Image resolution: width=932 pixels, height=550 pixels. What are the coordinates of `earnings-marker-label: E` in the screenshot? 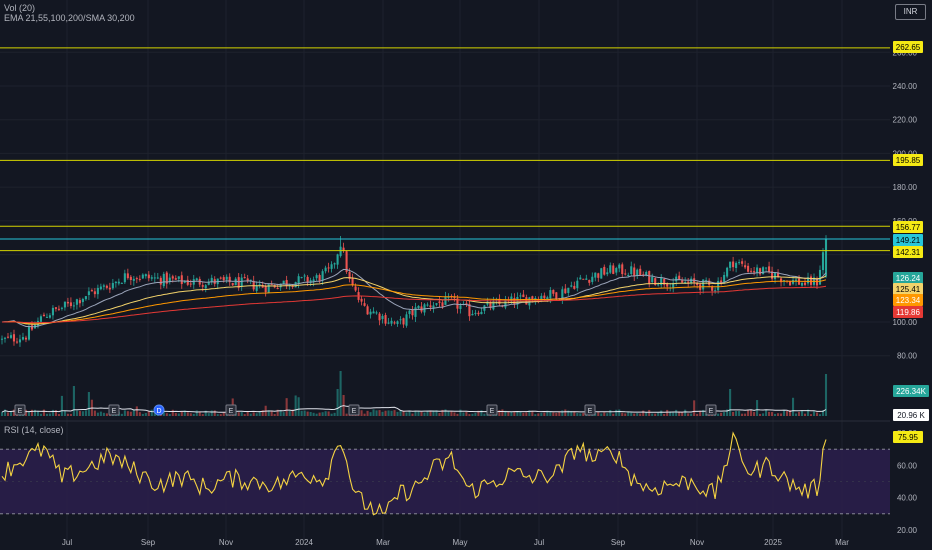 It's located at (231, 411).